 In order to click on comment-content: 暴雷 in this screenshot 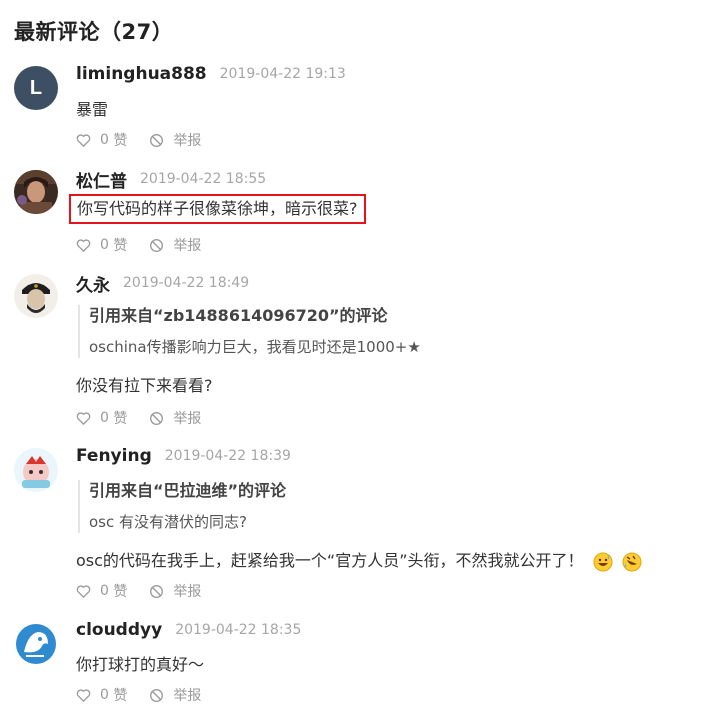, I will do `click(92, 109)`.